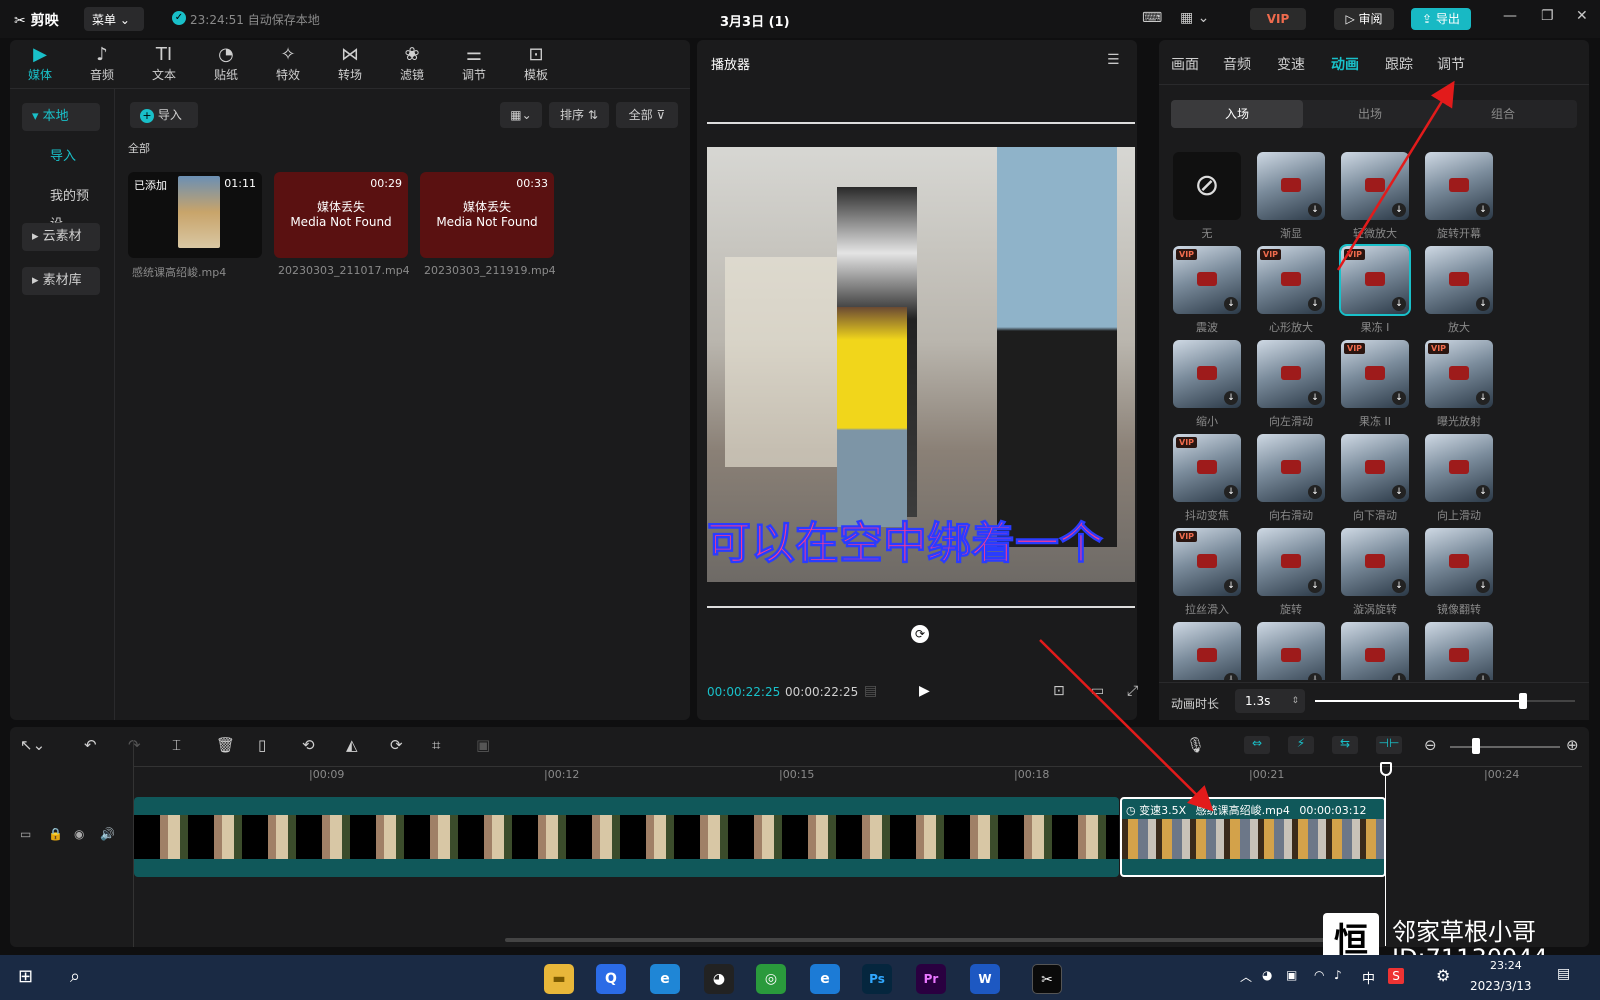 The width and height of the screenshot is (1600, 1000). What do you see at coordinates (870, 691) in the screenshot?
I see `waveform-icon: ▤` at bounding box center [870, 691].